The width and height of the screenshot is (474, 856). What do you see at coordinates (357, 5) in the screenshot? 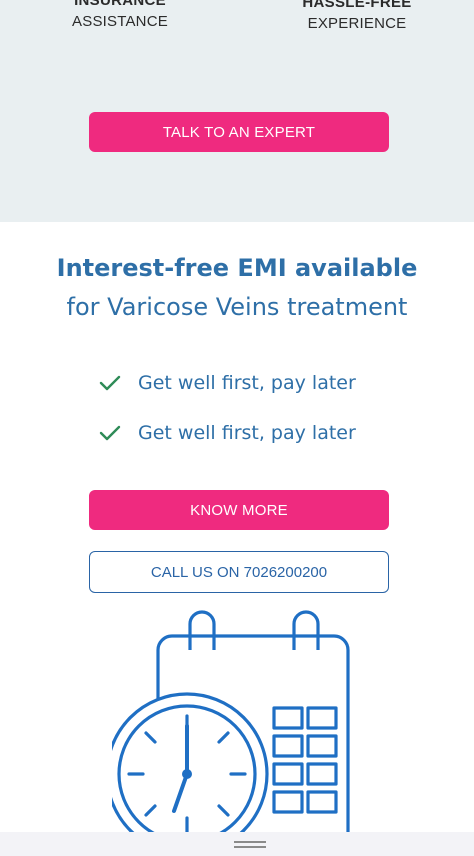
I see `feature-title: HASSLE-FREE` at bounding box center [357, 5].